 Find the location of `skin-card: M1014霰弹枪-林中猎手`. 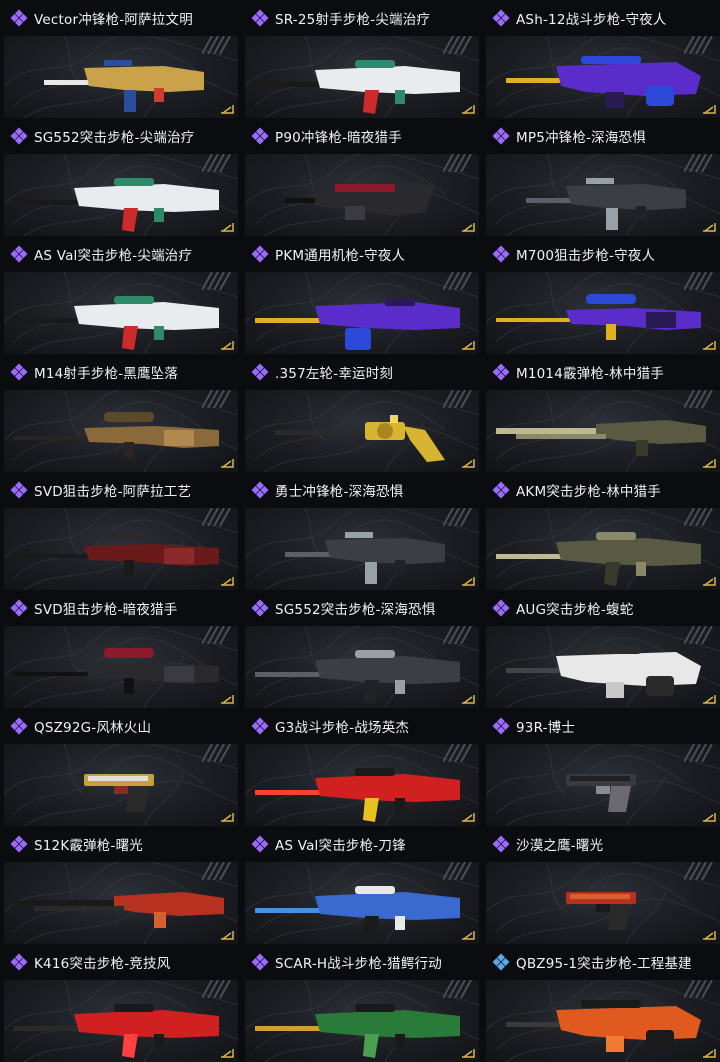

skin-card: M1014霰弹枪-林中猎手 is located at coordinates (601, 413).